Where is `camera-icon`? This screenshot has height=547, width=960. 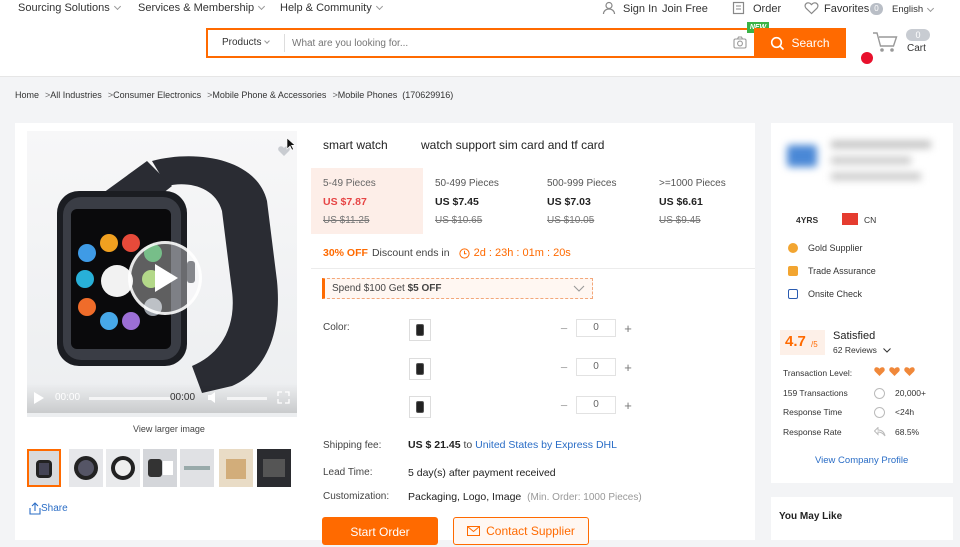 camera-icon is located at coordinates (740, 42).